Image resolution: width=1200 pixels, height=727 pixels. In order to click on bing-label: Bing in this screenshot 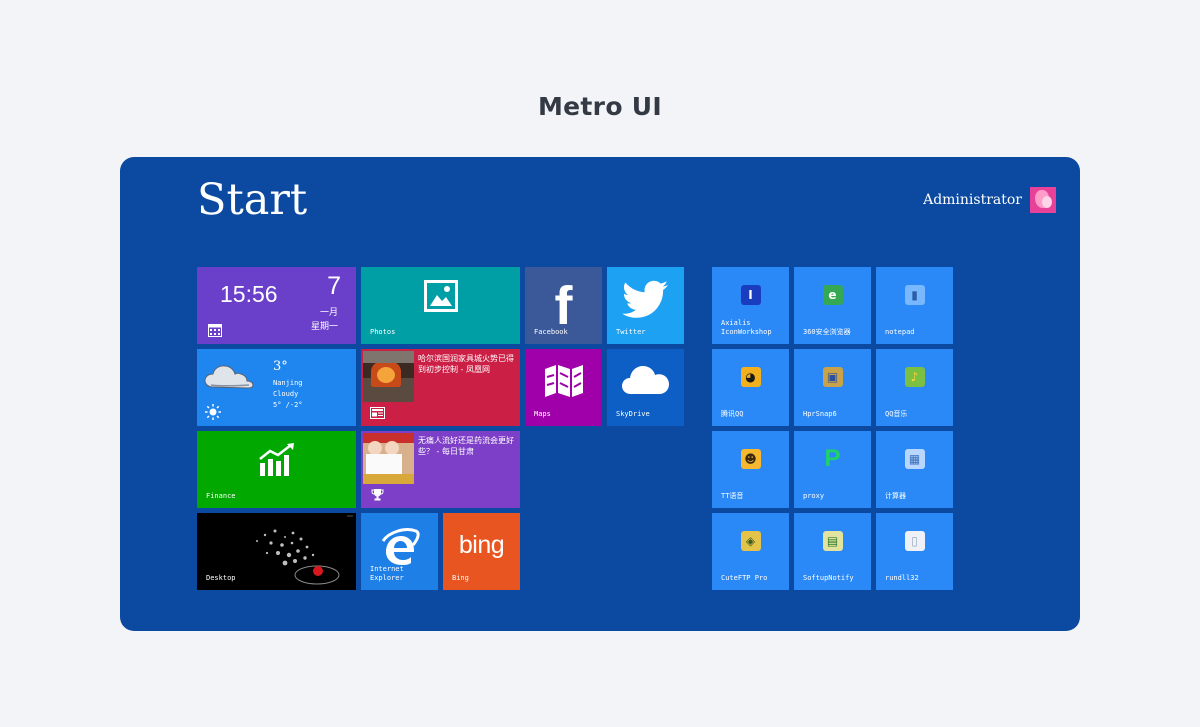, I will do `click(460, 578)`.